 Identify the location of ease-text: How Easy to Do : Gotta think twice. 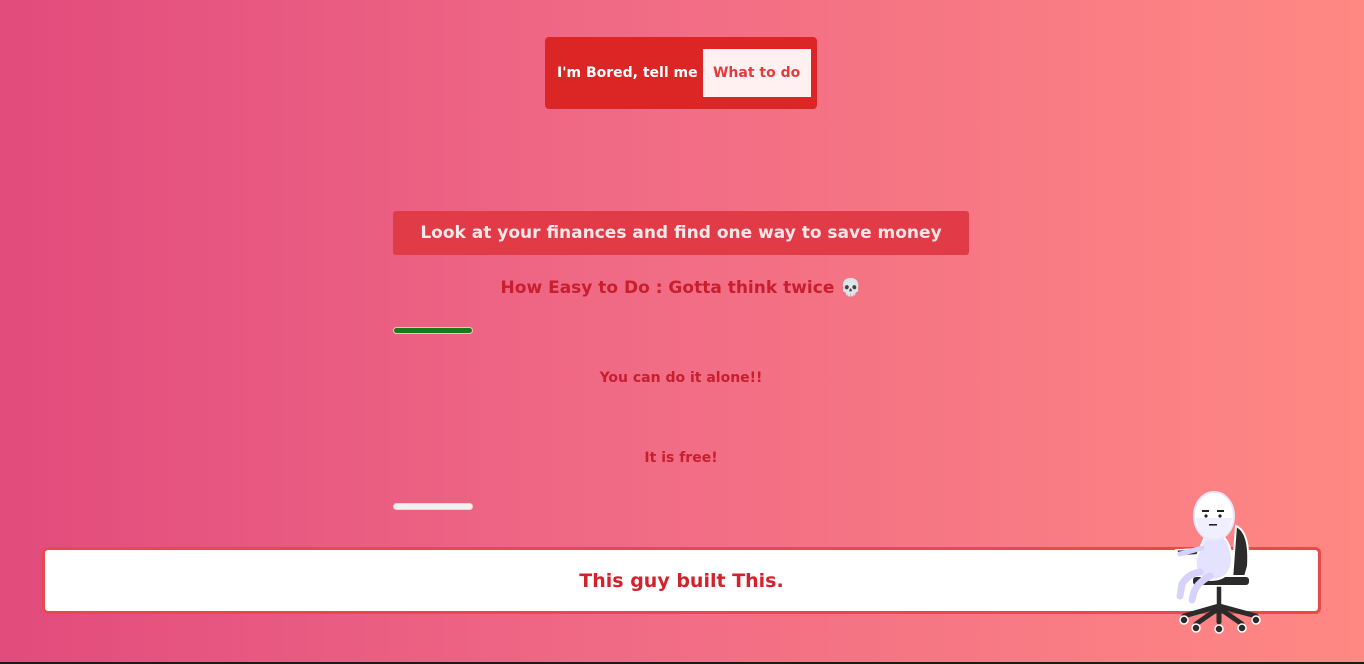
(667, 288).